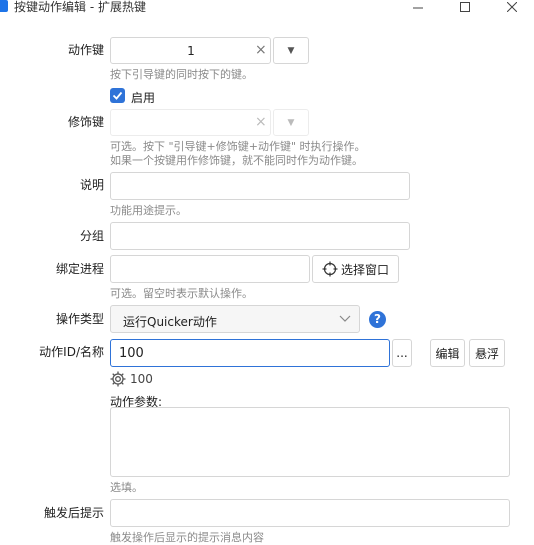 This screenshot has height=545, width=534. Describe the element at coordinates (260, 236) in the screenshot. I see `group-input` at that location.